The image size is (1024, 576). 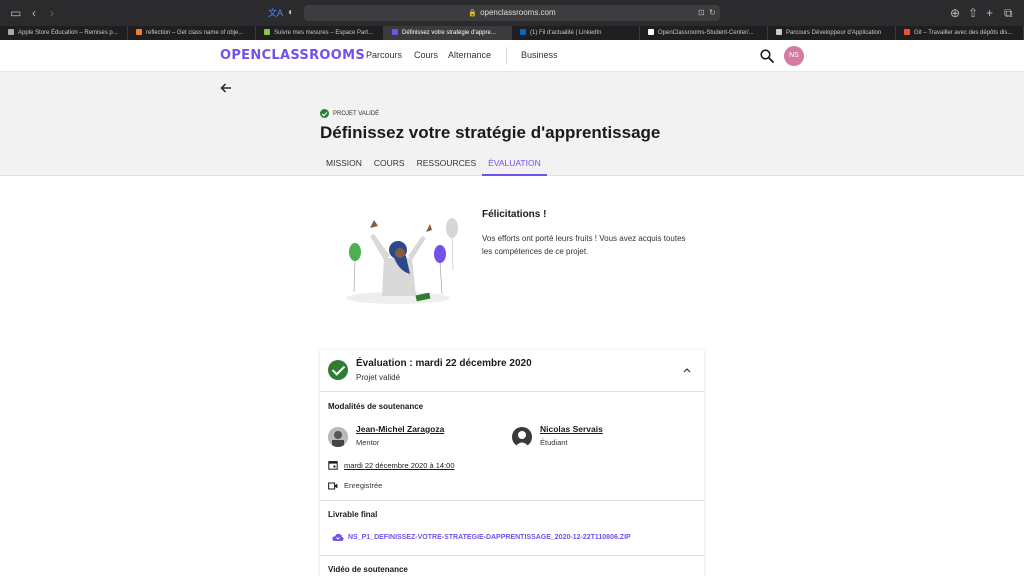 I want to click on tab-label: Parcours Développeur d'Application, so click(x=834, y=33).